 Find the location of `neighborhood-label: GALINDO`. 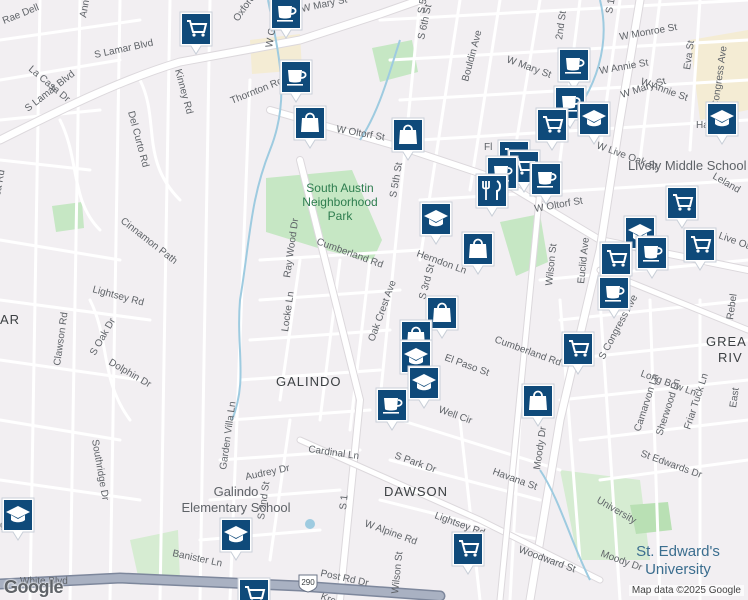

neighborhood-label: GALINDO is located at coordinates (309, 381).